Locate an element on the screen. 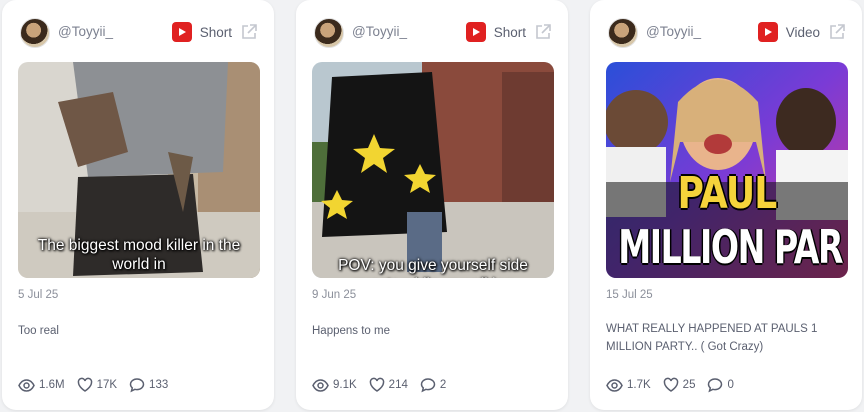  views-count: 9.1K is located at coordinates (345, 385).